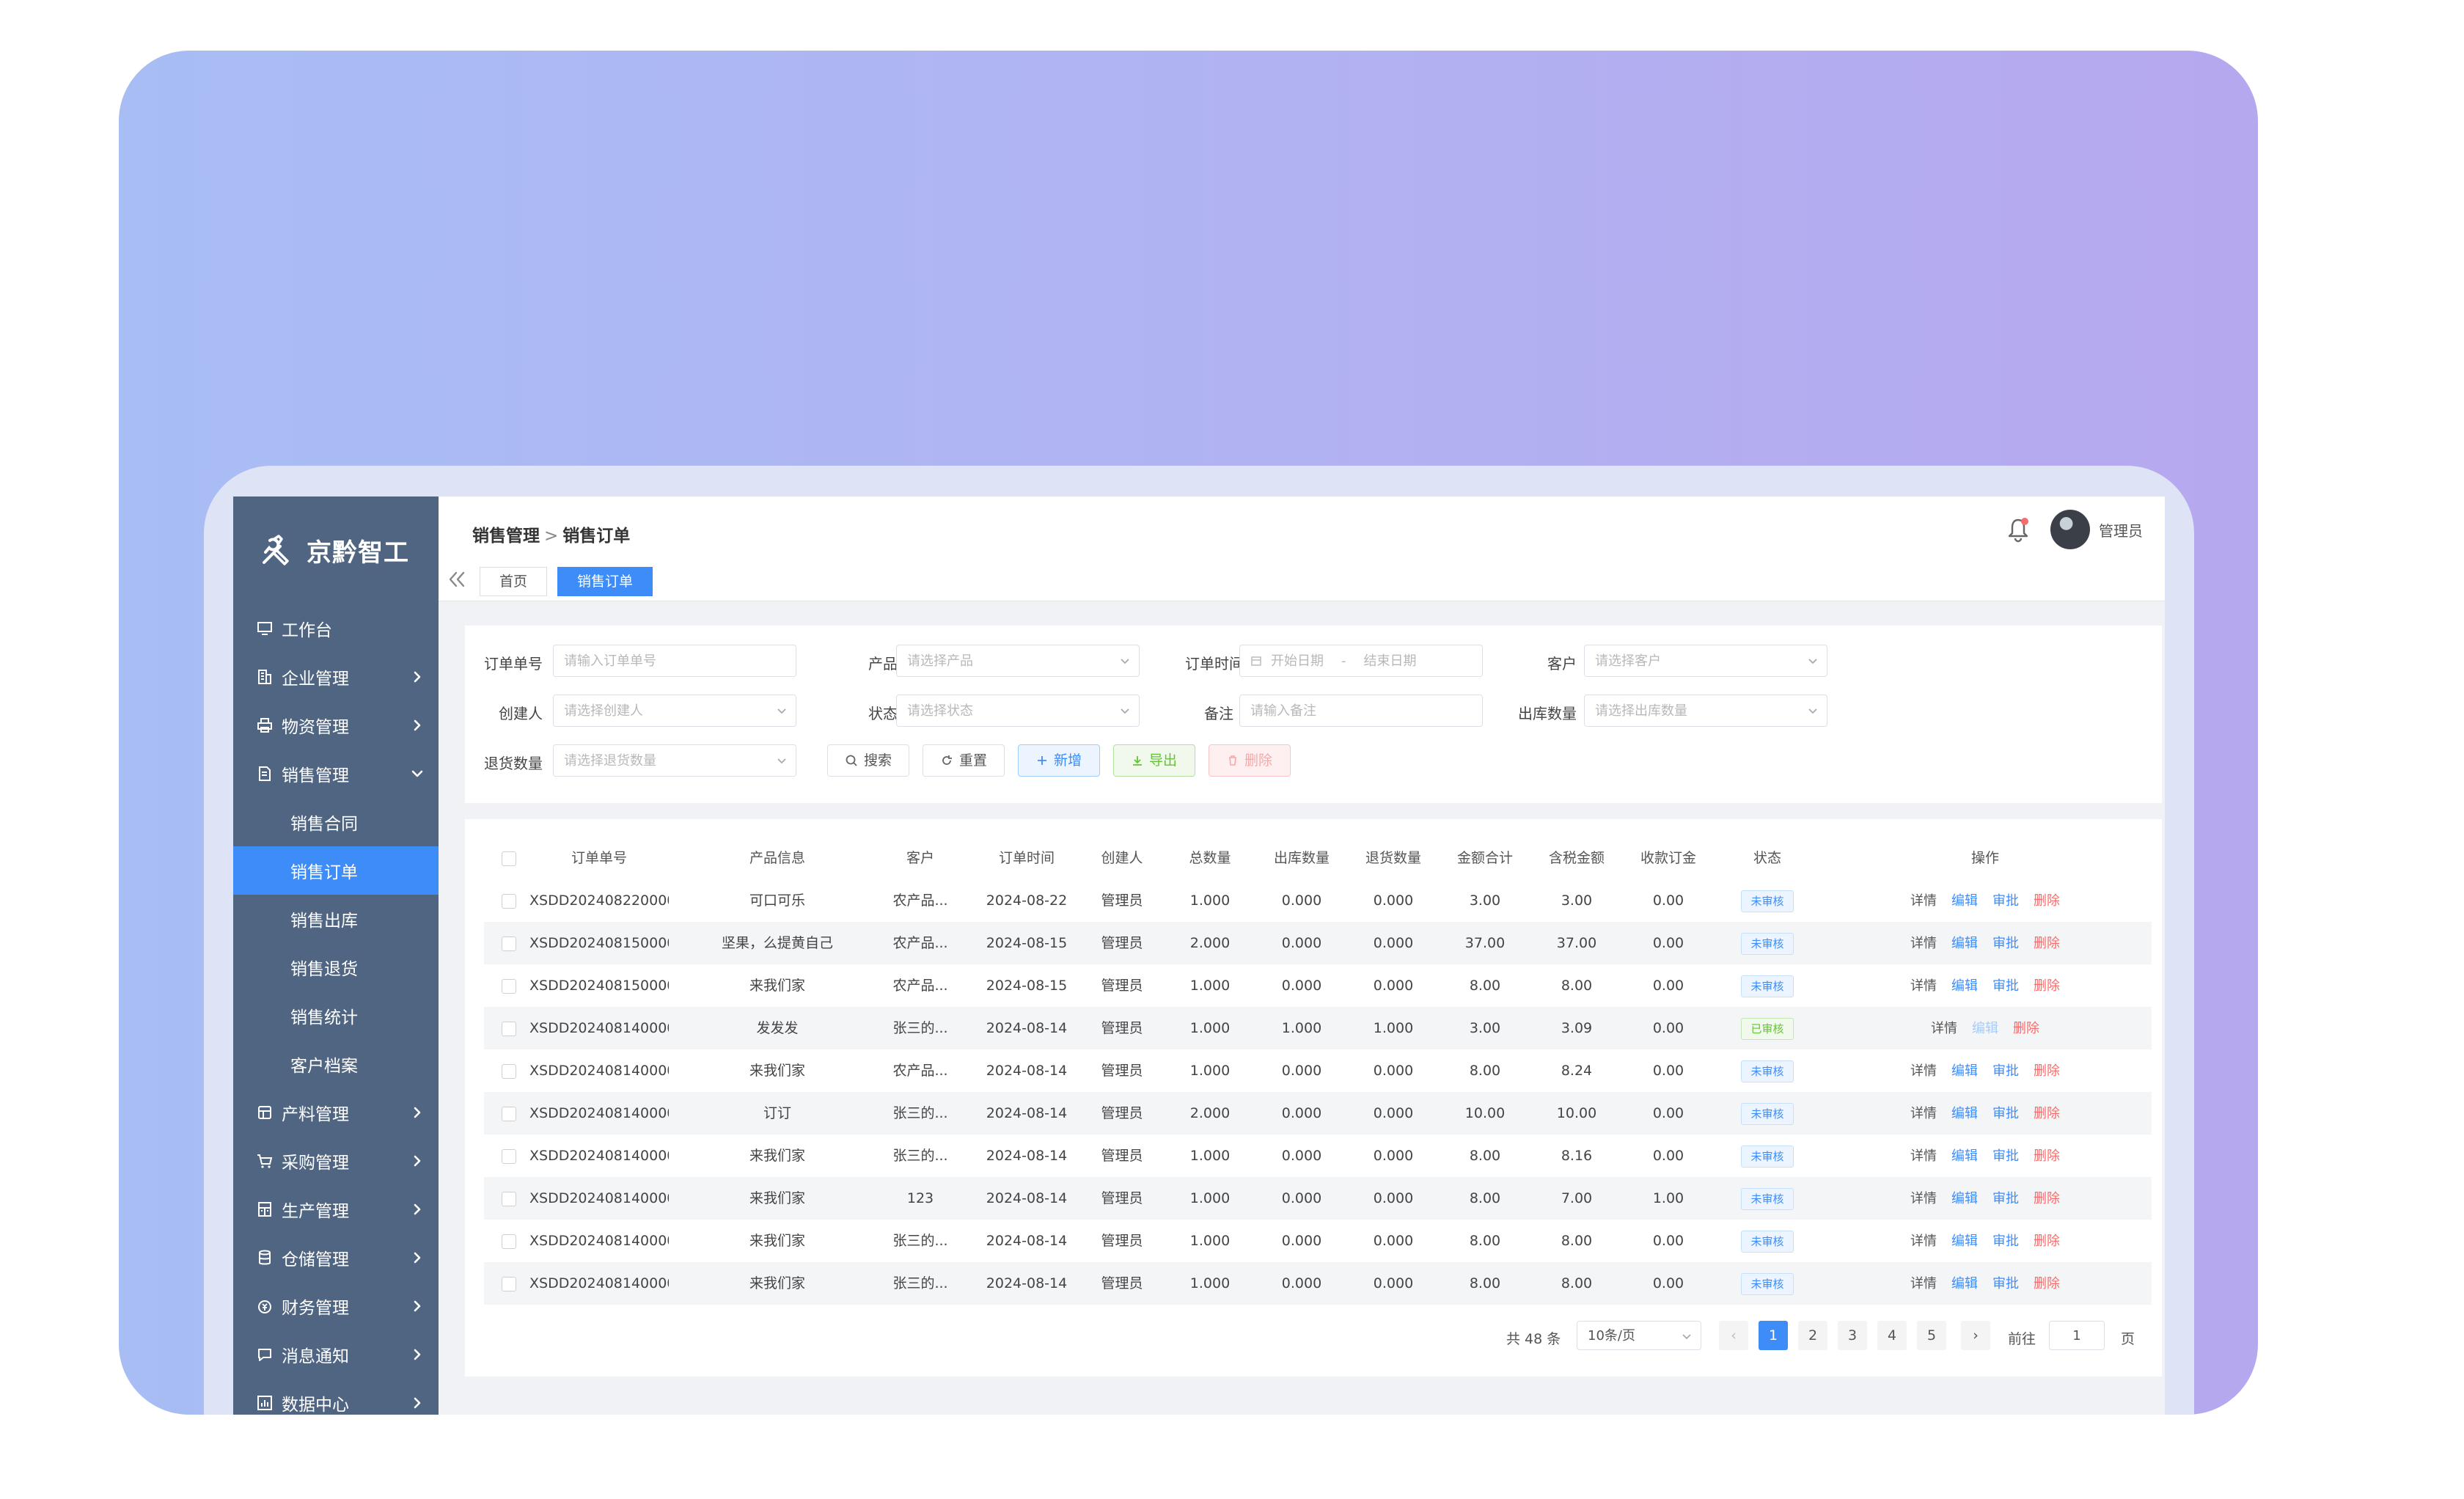 The height and width of the screenshot is (1499, 2464). What do you see at coordinates (674, 710) in the screenshot?
I see `creator-select: 请选择创建人` at bounding box center [674, 710].